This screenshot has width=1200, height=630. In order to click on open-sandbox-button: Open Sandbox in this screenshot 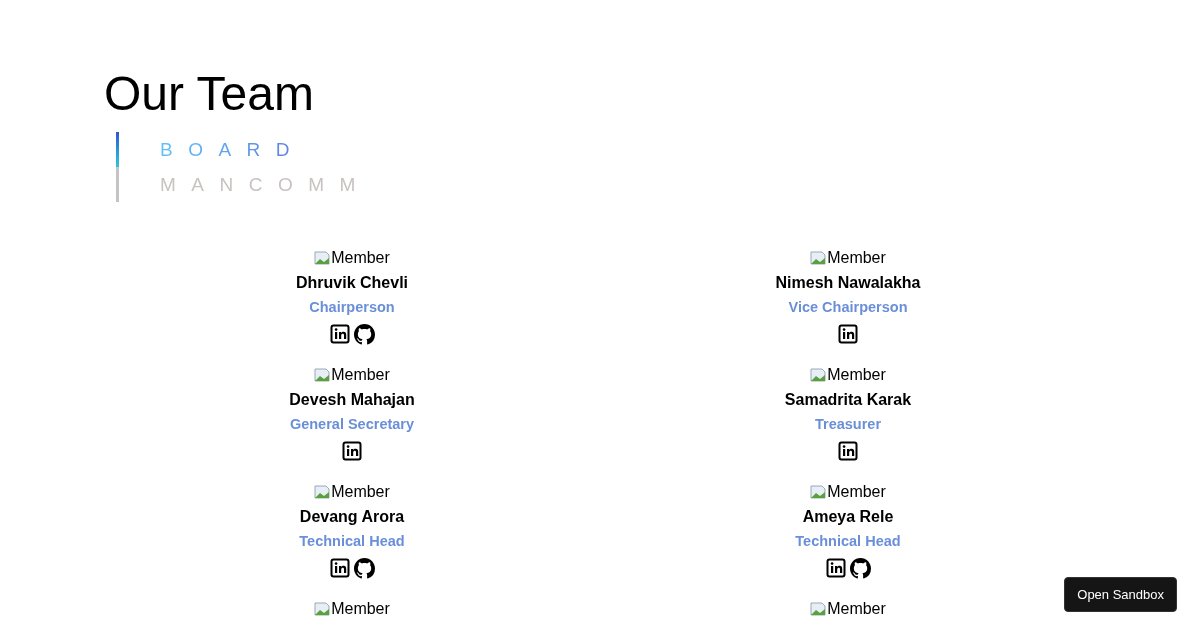, I will do `click(1120, 594)`.